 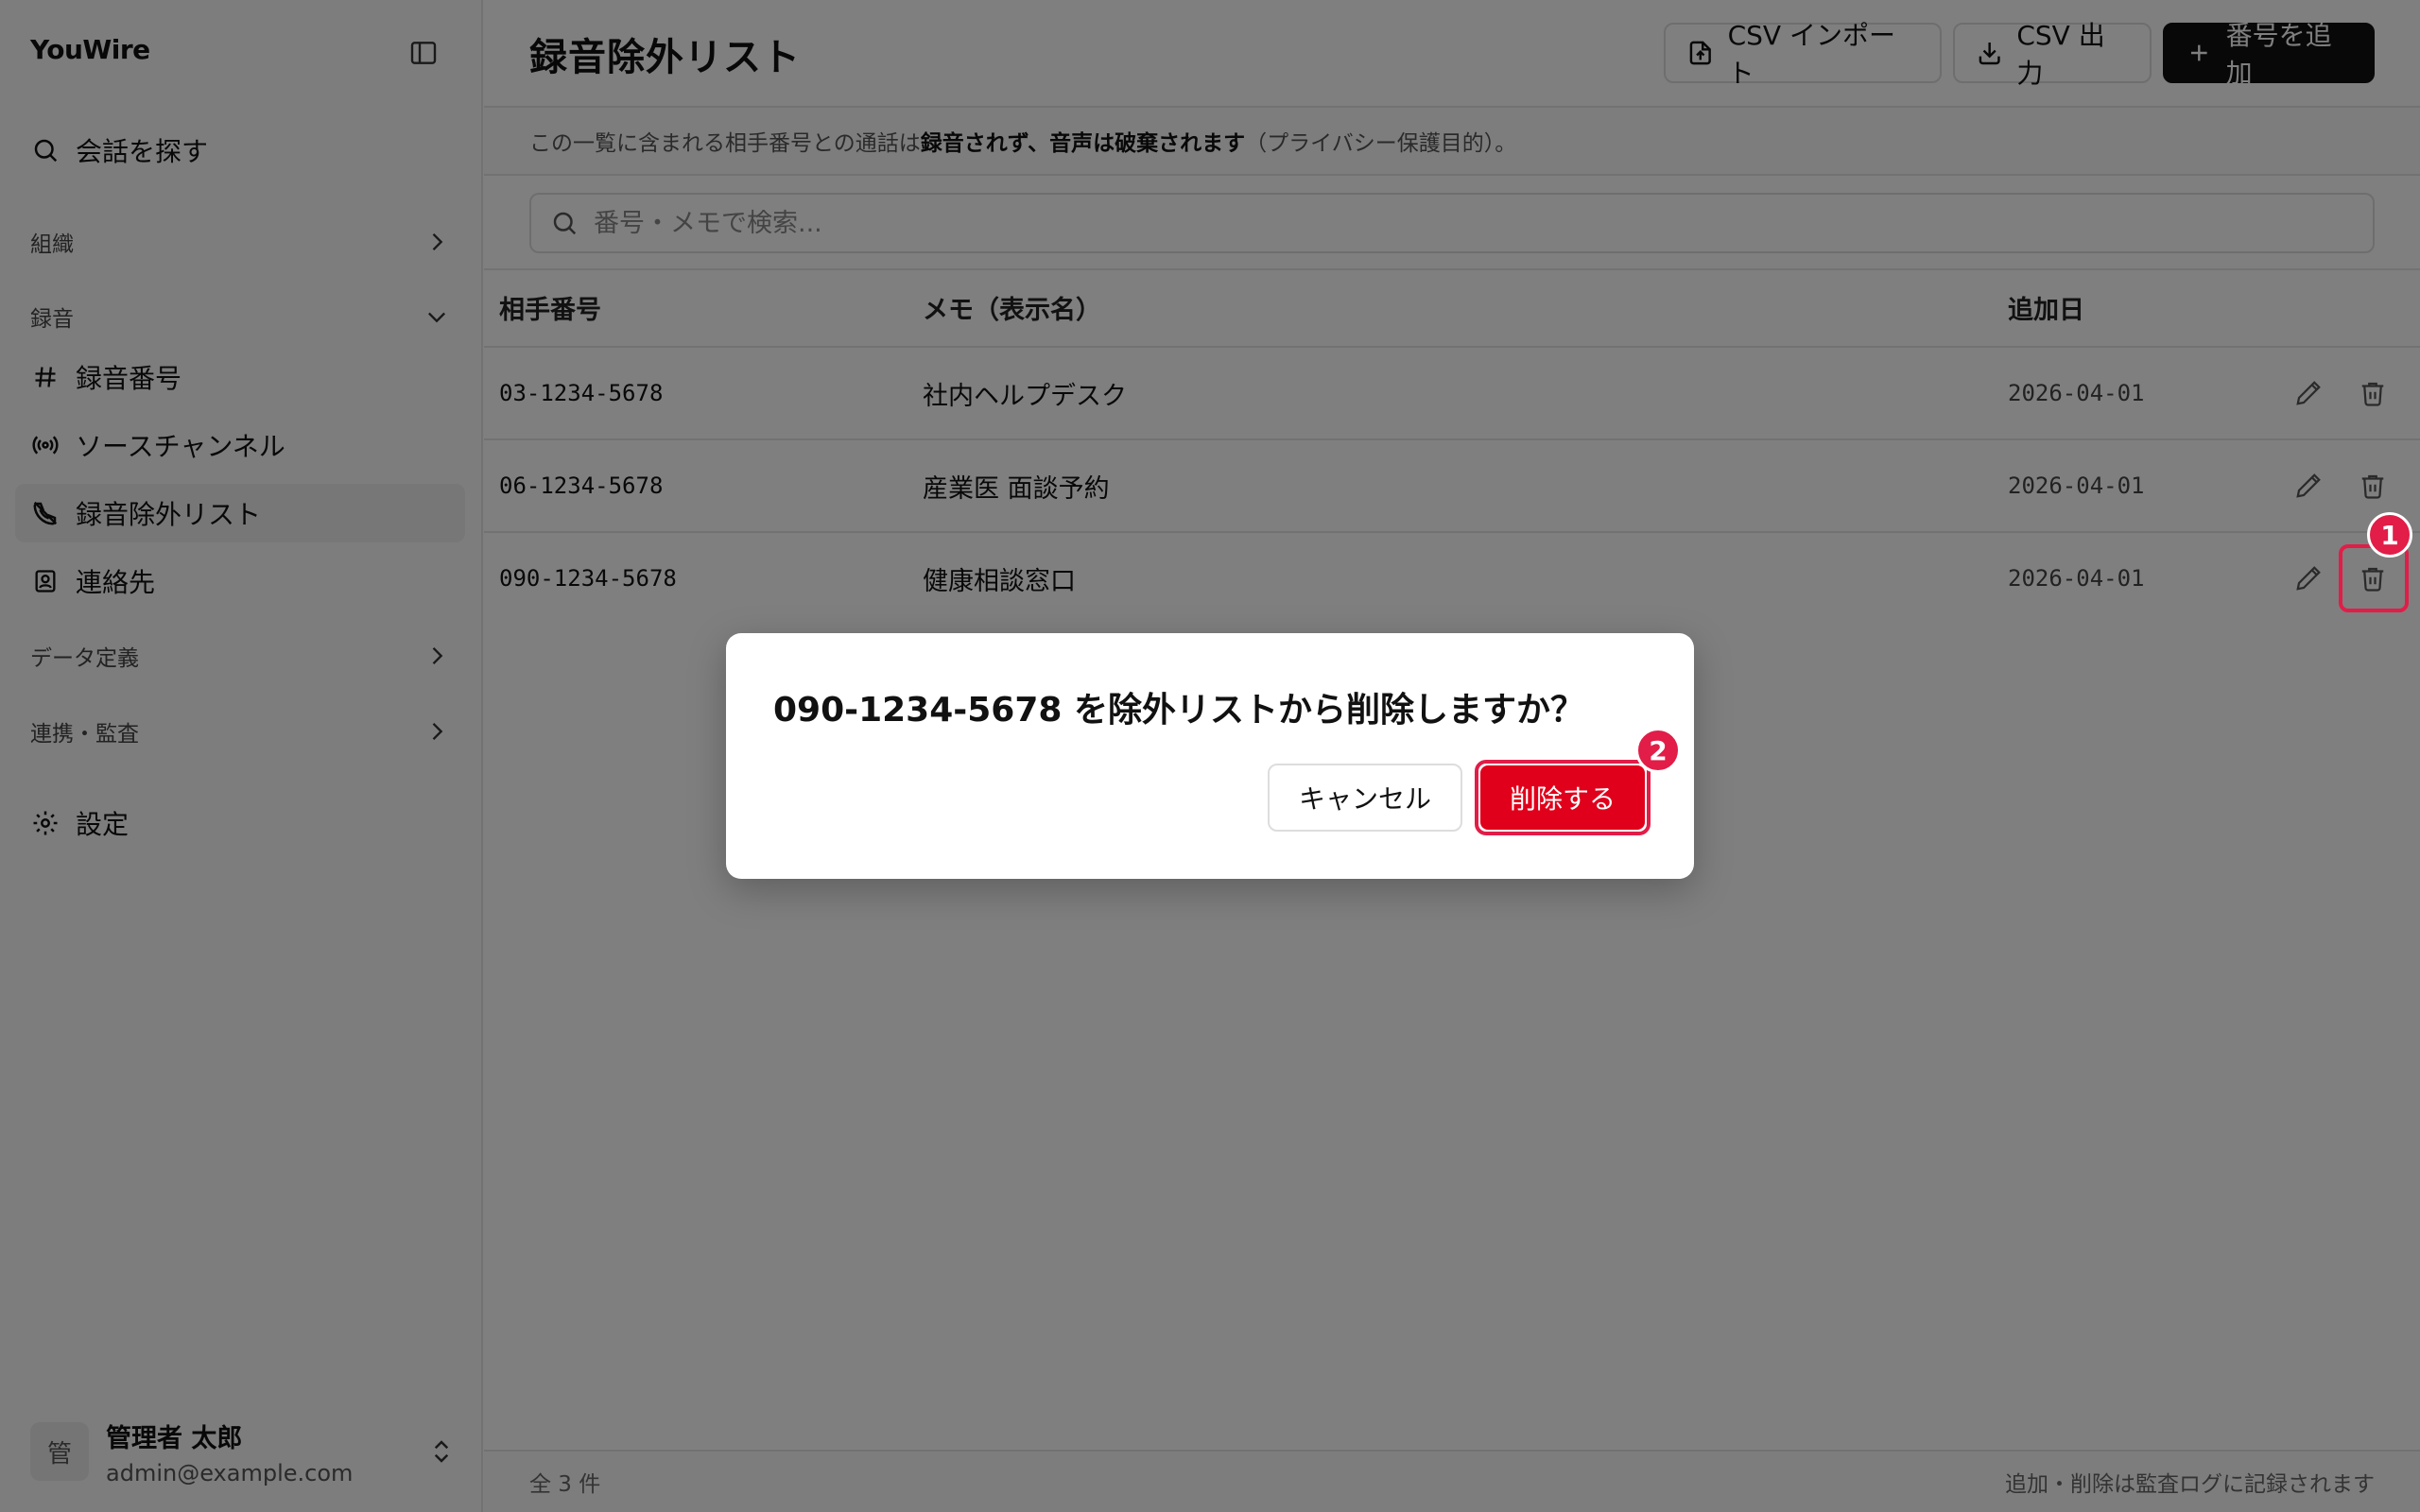 I want to click on confirm-delete-dialog: 090-1234-5678 を除外リストから削除しますか？ キャンセル 削除する, so click(x=1210, y=756).